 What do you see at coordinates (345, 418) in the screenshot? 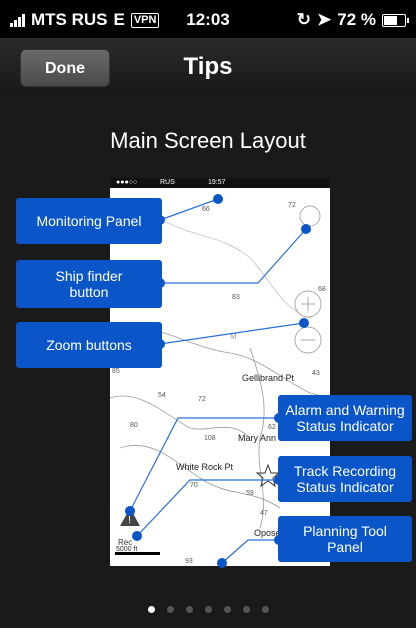
I see `callout-alarm-warning: Alarm and Warning Status Indicator` at bounding box center [345, 418].